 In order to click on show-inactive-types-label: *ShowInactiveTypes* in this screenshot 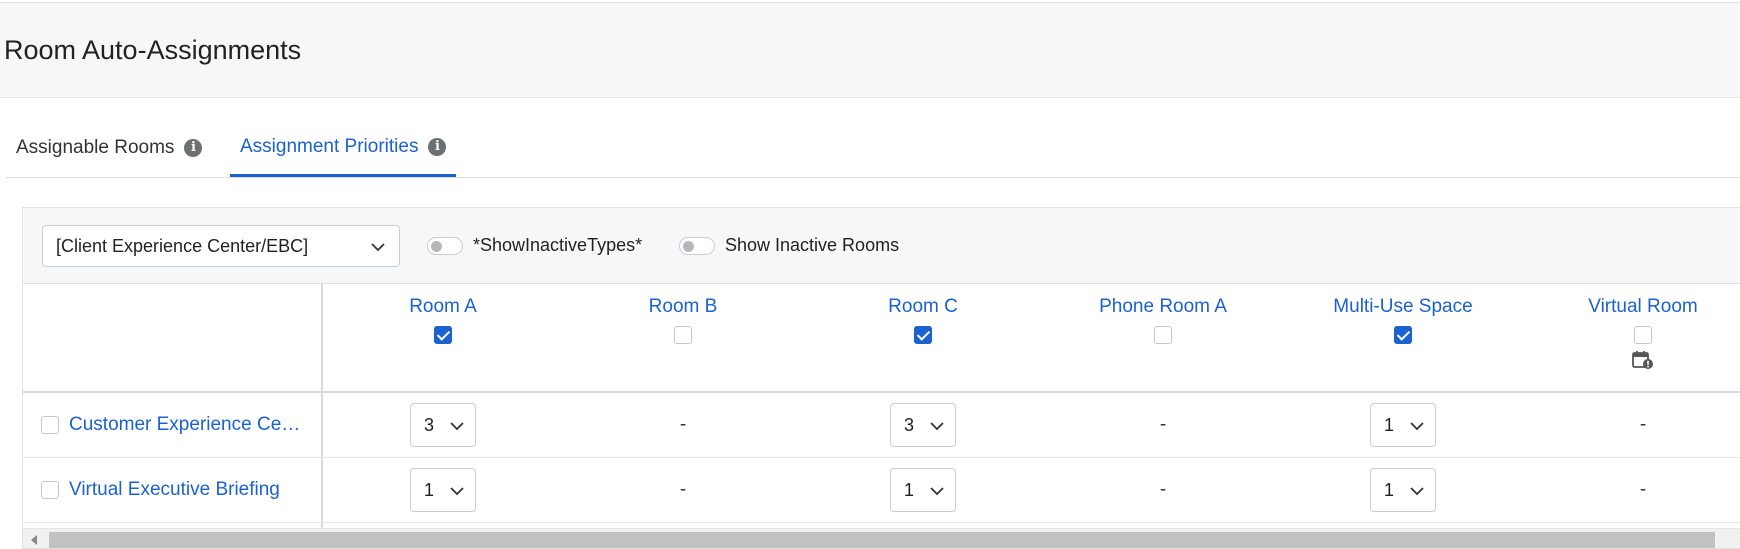, I will do `click(558, 245)`.